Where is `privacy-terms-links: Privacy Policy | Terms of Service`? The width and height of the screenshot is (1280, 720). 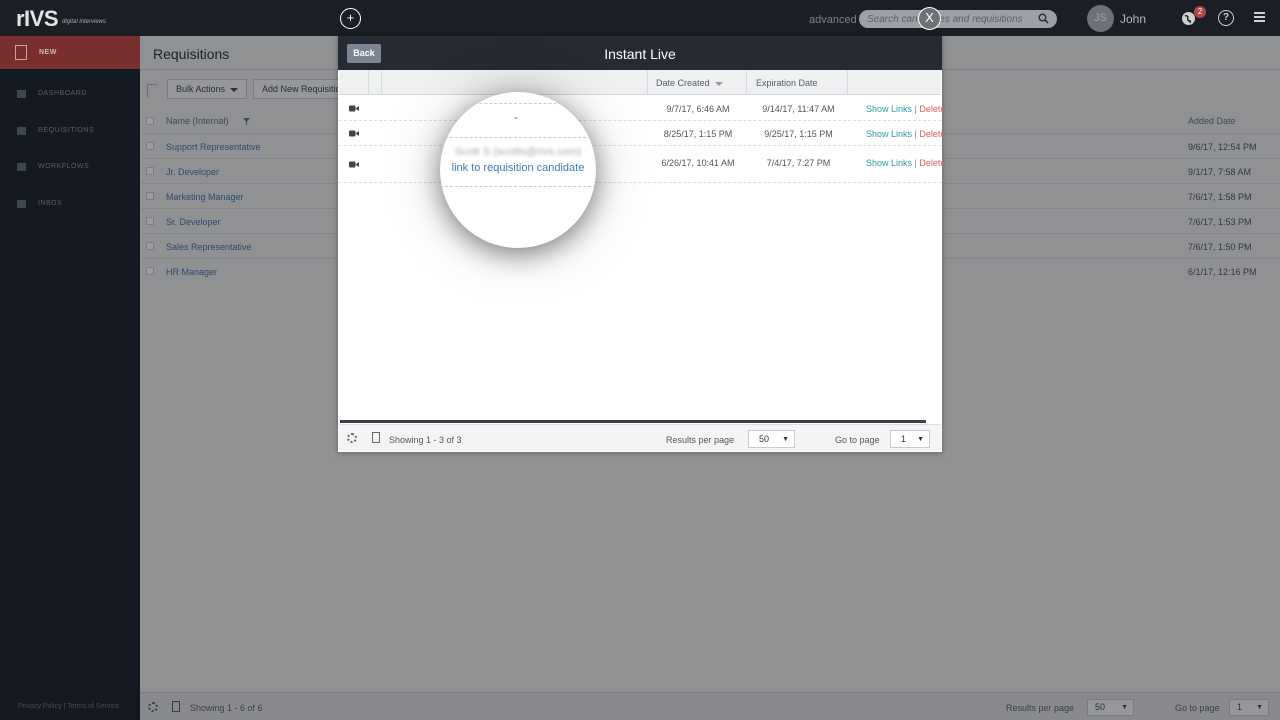 privacy-terms-links: Privacy Policy | Terms of Service is located at coordinates (68, 706).